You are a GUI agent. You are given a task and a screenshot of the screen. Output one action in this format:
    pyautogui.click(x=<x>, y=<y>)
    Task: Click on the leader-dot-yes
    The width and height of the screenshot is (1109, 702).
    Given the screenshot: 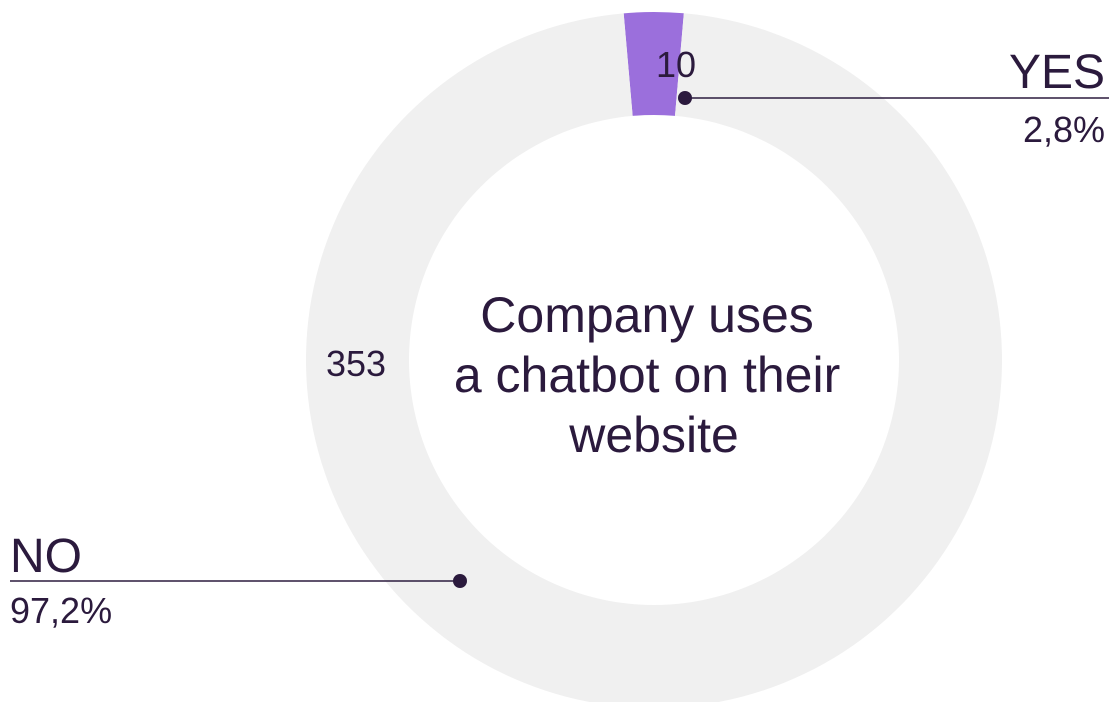 What is the action you would take?
    pyautogui.click(x=685, y=98)
    